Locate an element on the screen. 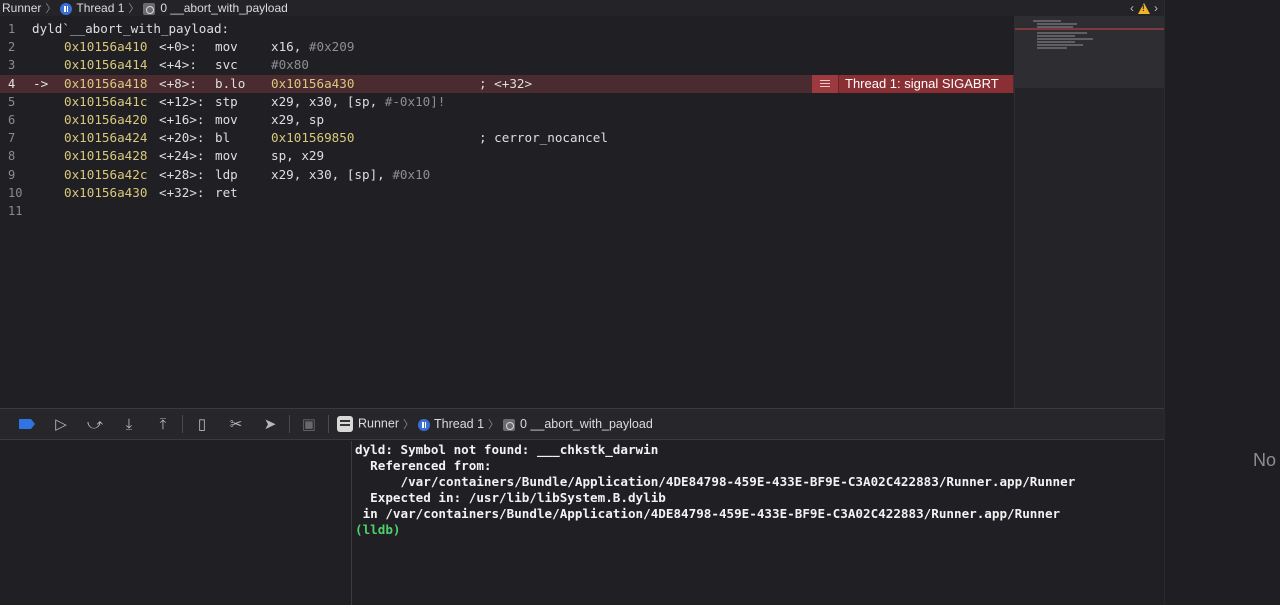 This screenshot has height=605, width=1280. jumpbar-app: Runner is located at coordinates (21, 8).